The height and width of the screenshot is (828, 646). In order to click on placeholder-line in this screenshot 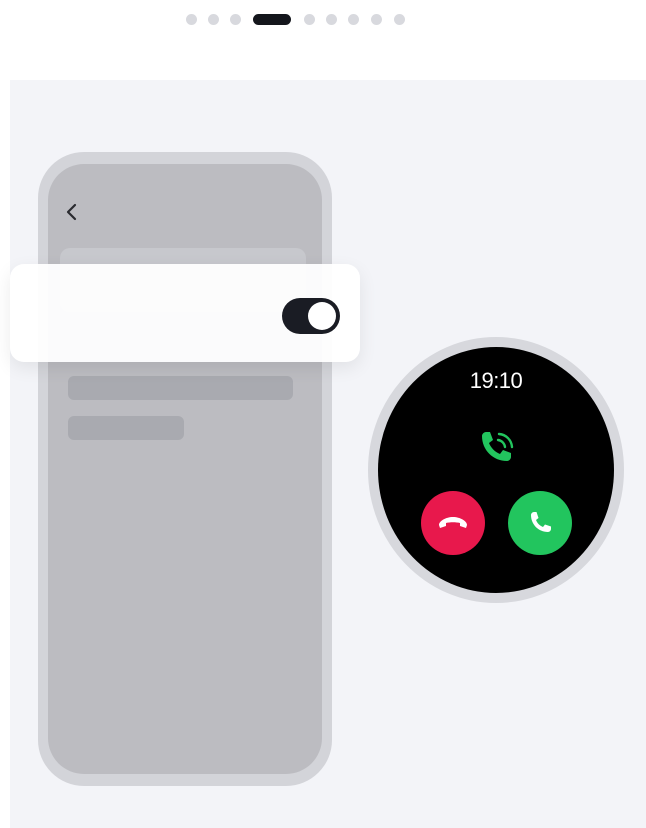, I will do `click(180, 388)`.